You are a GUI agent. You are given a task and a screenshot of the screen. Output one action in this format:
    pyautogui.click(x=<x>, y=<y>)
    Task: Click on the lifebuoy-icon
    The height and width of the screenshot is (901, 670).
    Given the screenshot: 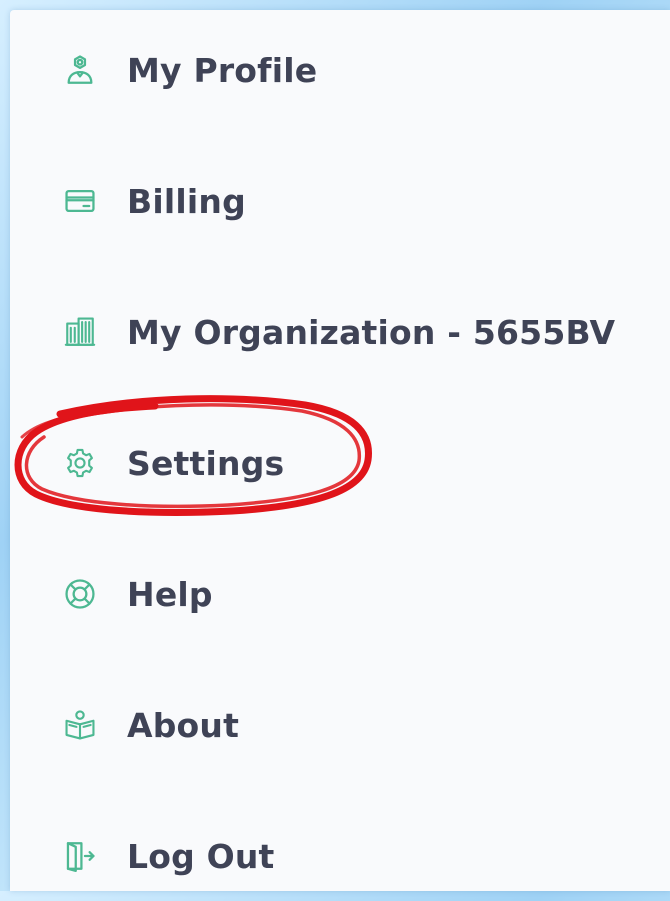 What is the action you would take?
    pyautogui.click(x=80, y=594)
    